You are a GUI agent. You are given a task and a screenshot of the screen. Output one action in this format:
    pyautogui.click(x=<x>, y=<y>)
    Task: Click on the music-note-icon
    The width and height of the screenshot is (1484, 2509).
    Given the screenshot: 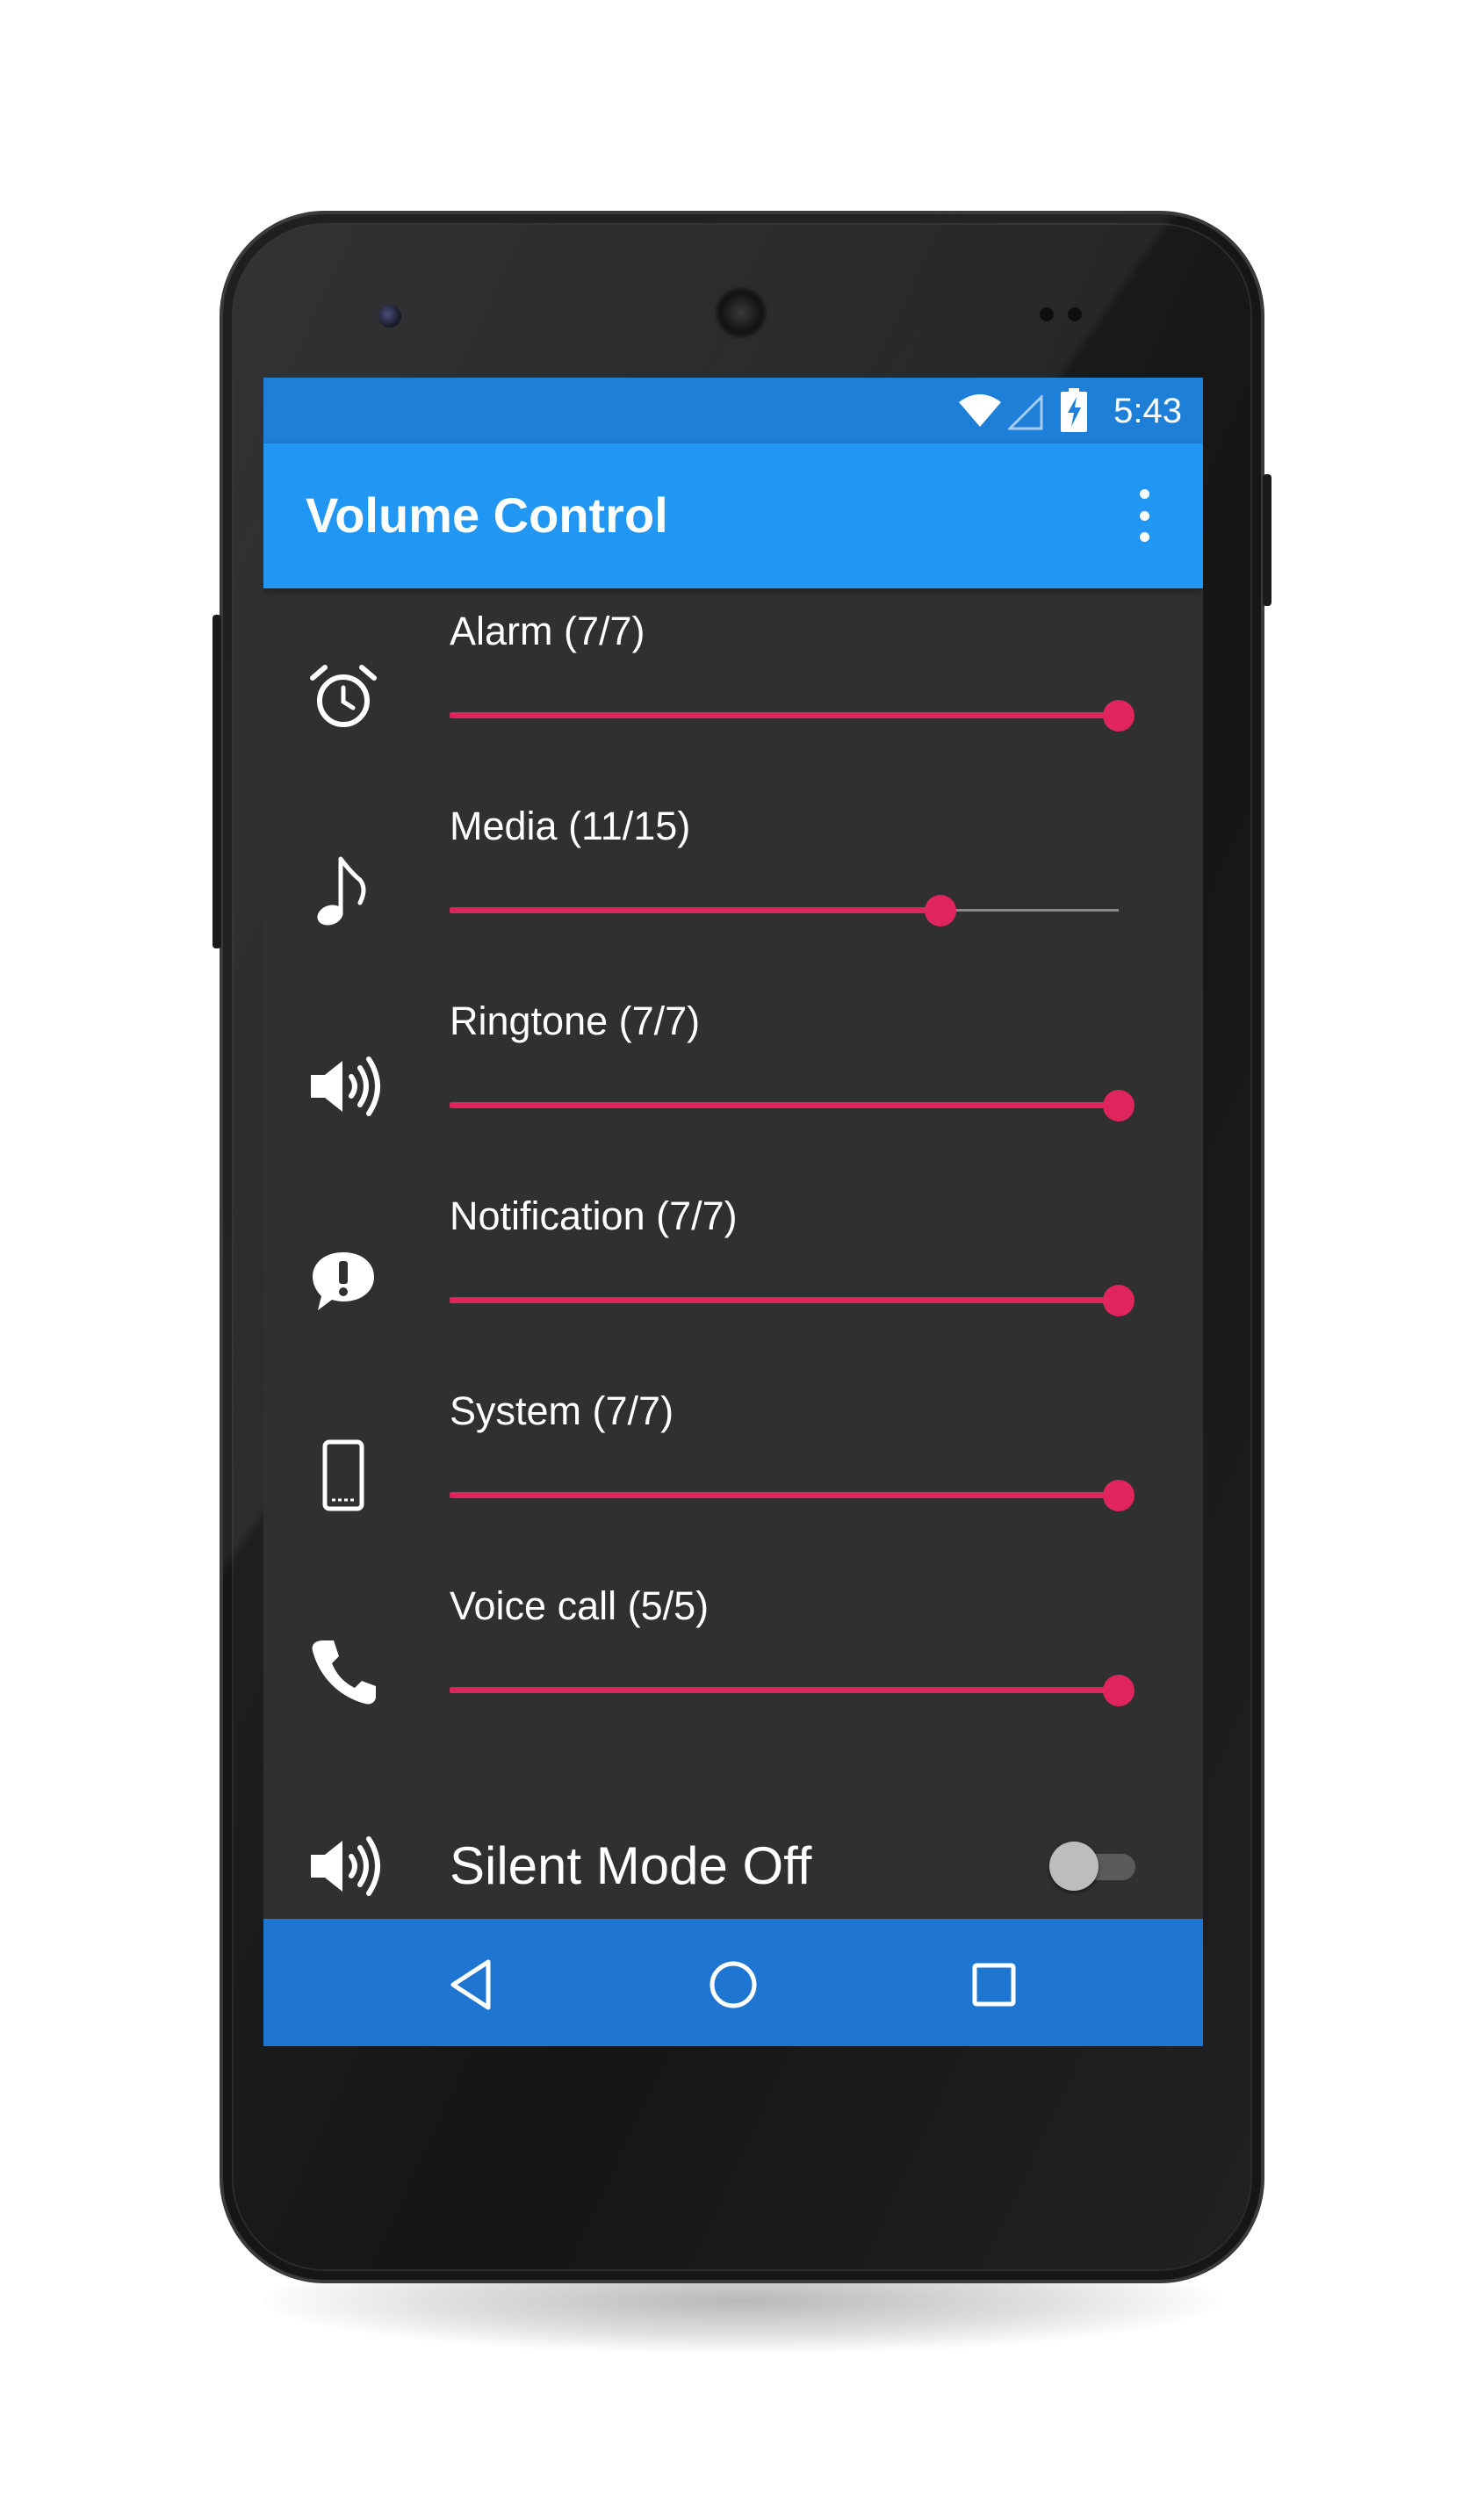 What is the action you would take?
    pyautogui.click(x=341, y=891)
    